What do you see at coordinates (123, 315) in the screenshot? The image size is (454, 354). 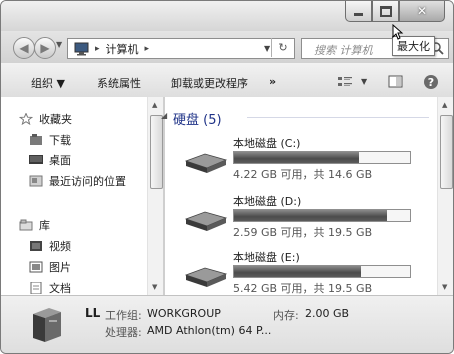 I see `workgroup-label: 工作组:` at bounding box center [123, 315].